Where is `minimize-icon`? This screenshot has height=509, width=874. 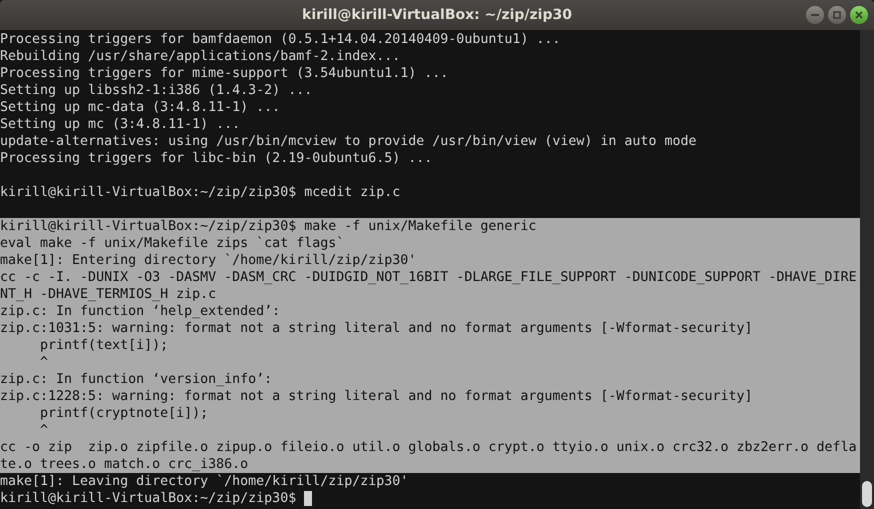
minimize-icon is located at coordinates (815, 15).